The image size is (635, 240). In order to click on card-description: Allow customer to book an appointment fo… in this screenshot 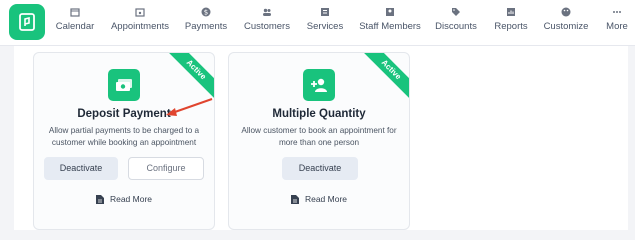, I will do `click(319, 136)`.